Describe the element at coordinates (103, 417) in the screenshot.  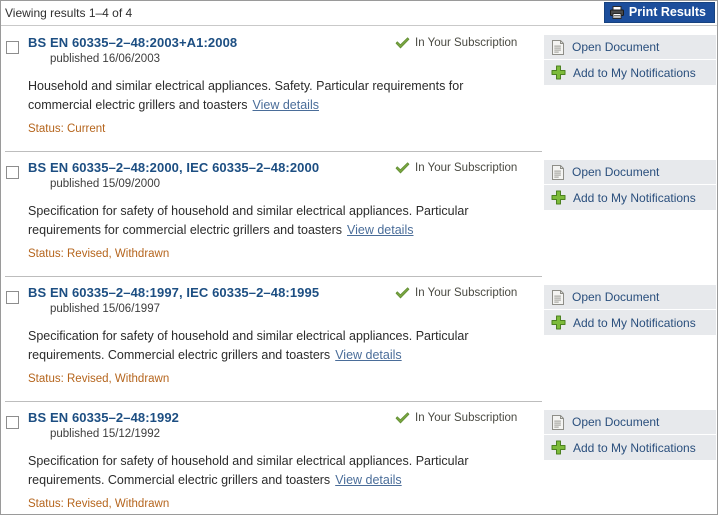
I see `result-title-link: BS EN 60335–2–48:1992` at that location.